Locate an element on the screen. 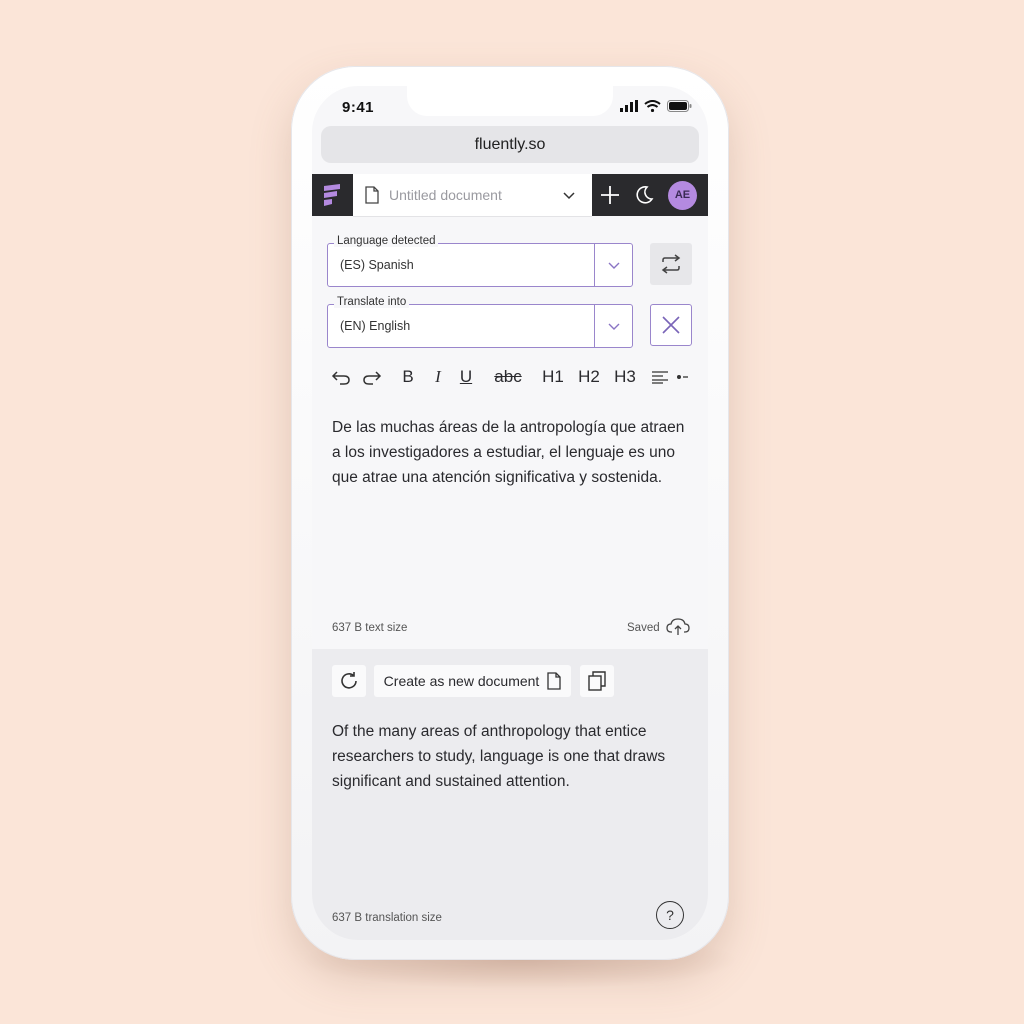 This screenshot has height=1024, width=1024. fluently-logo-icon is located at coordinates (331, 195).